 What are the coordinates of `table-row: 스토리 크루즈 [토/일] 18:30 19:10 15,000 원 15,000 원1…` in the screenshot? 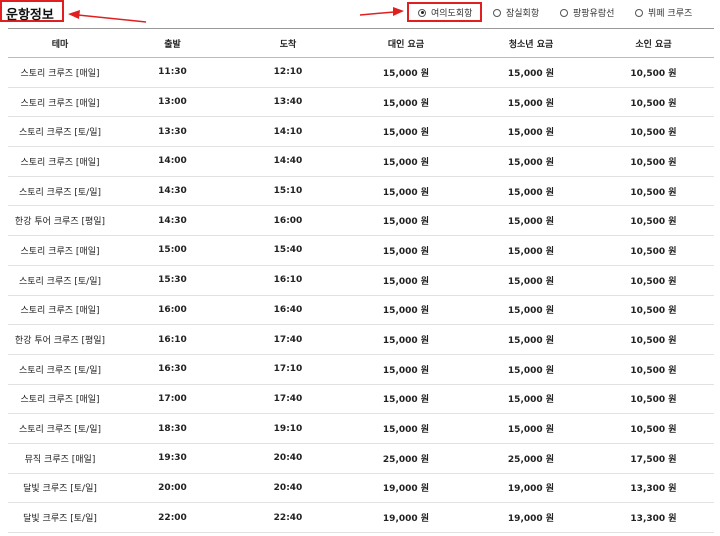 It's located at (361, 428).